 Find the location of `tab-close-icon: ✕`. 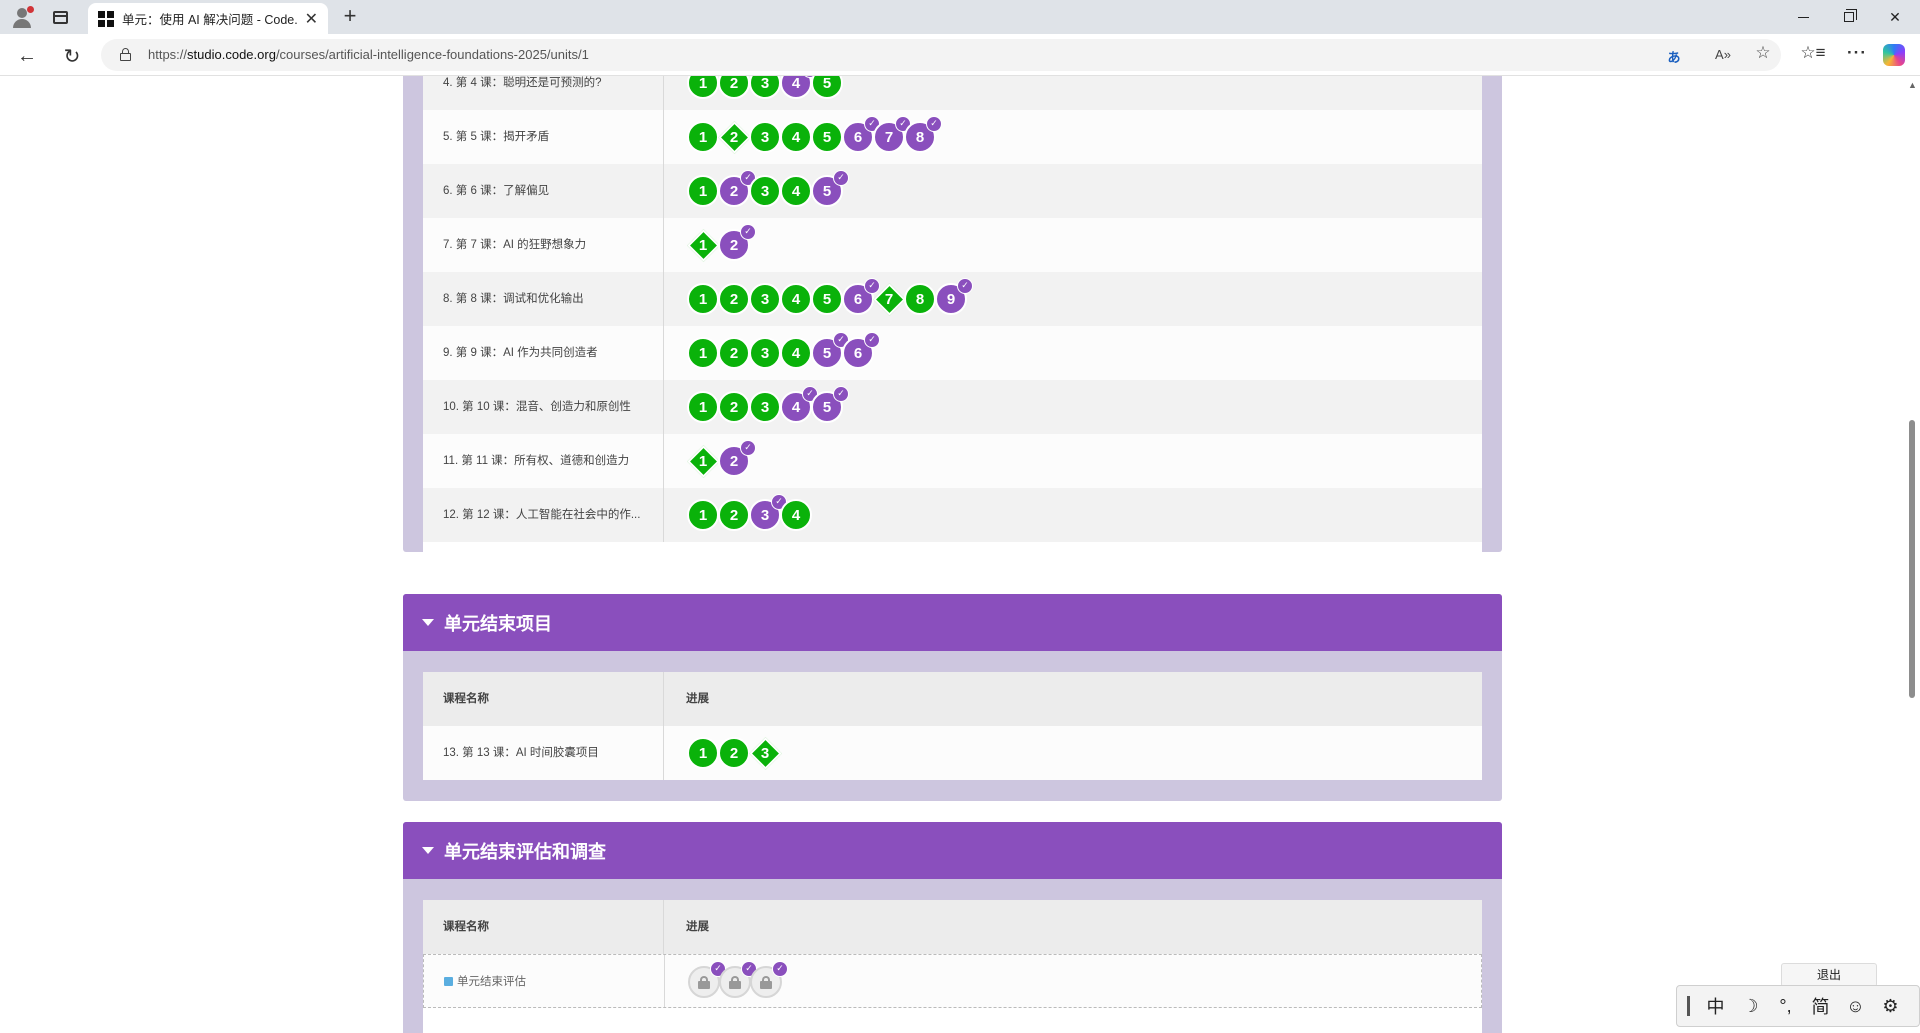

tab-close-icon: ✕ is located at coordinates (311, 19).